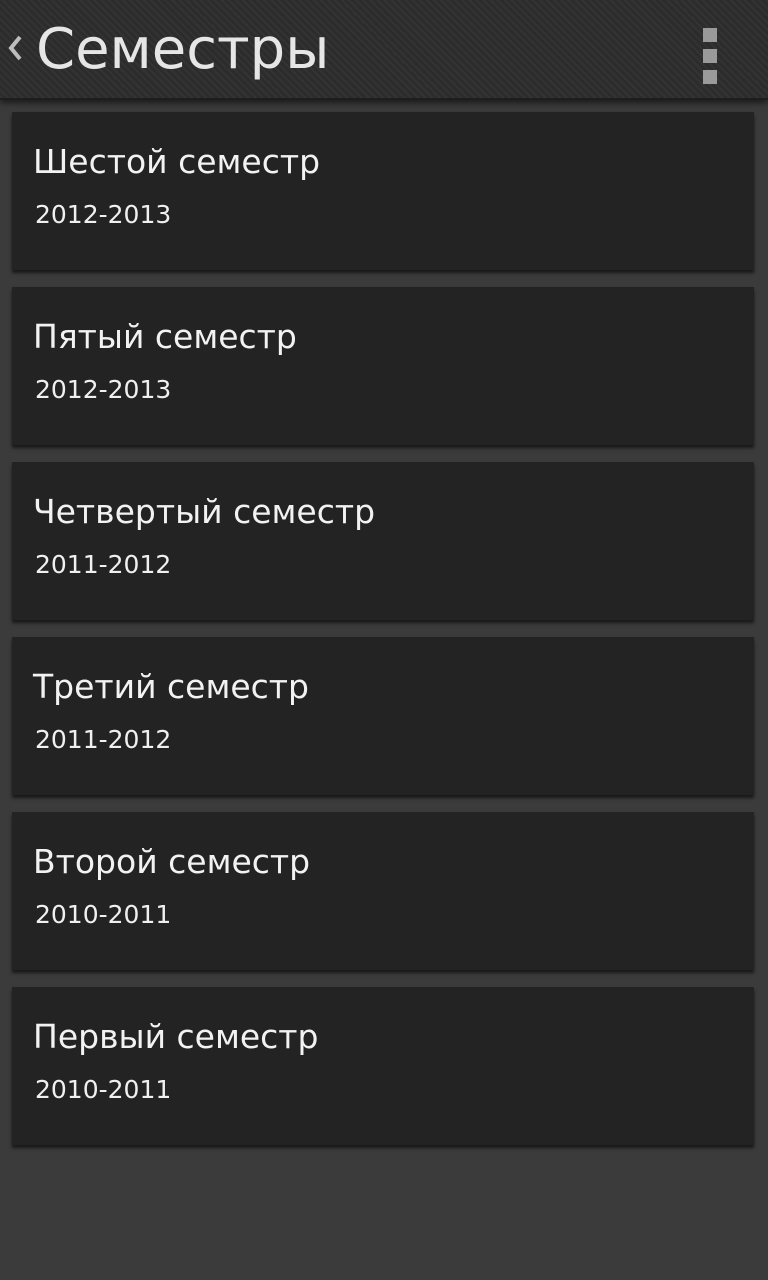  I want to click on semester-card: Второй семестр 2010-2011, so click(383, 891).